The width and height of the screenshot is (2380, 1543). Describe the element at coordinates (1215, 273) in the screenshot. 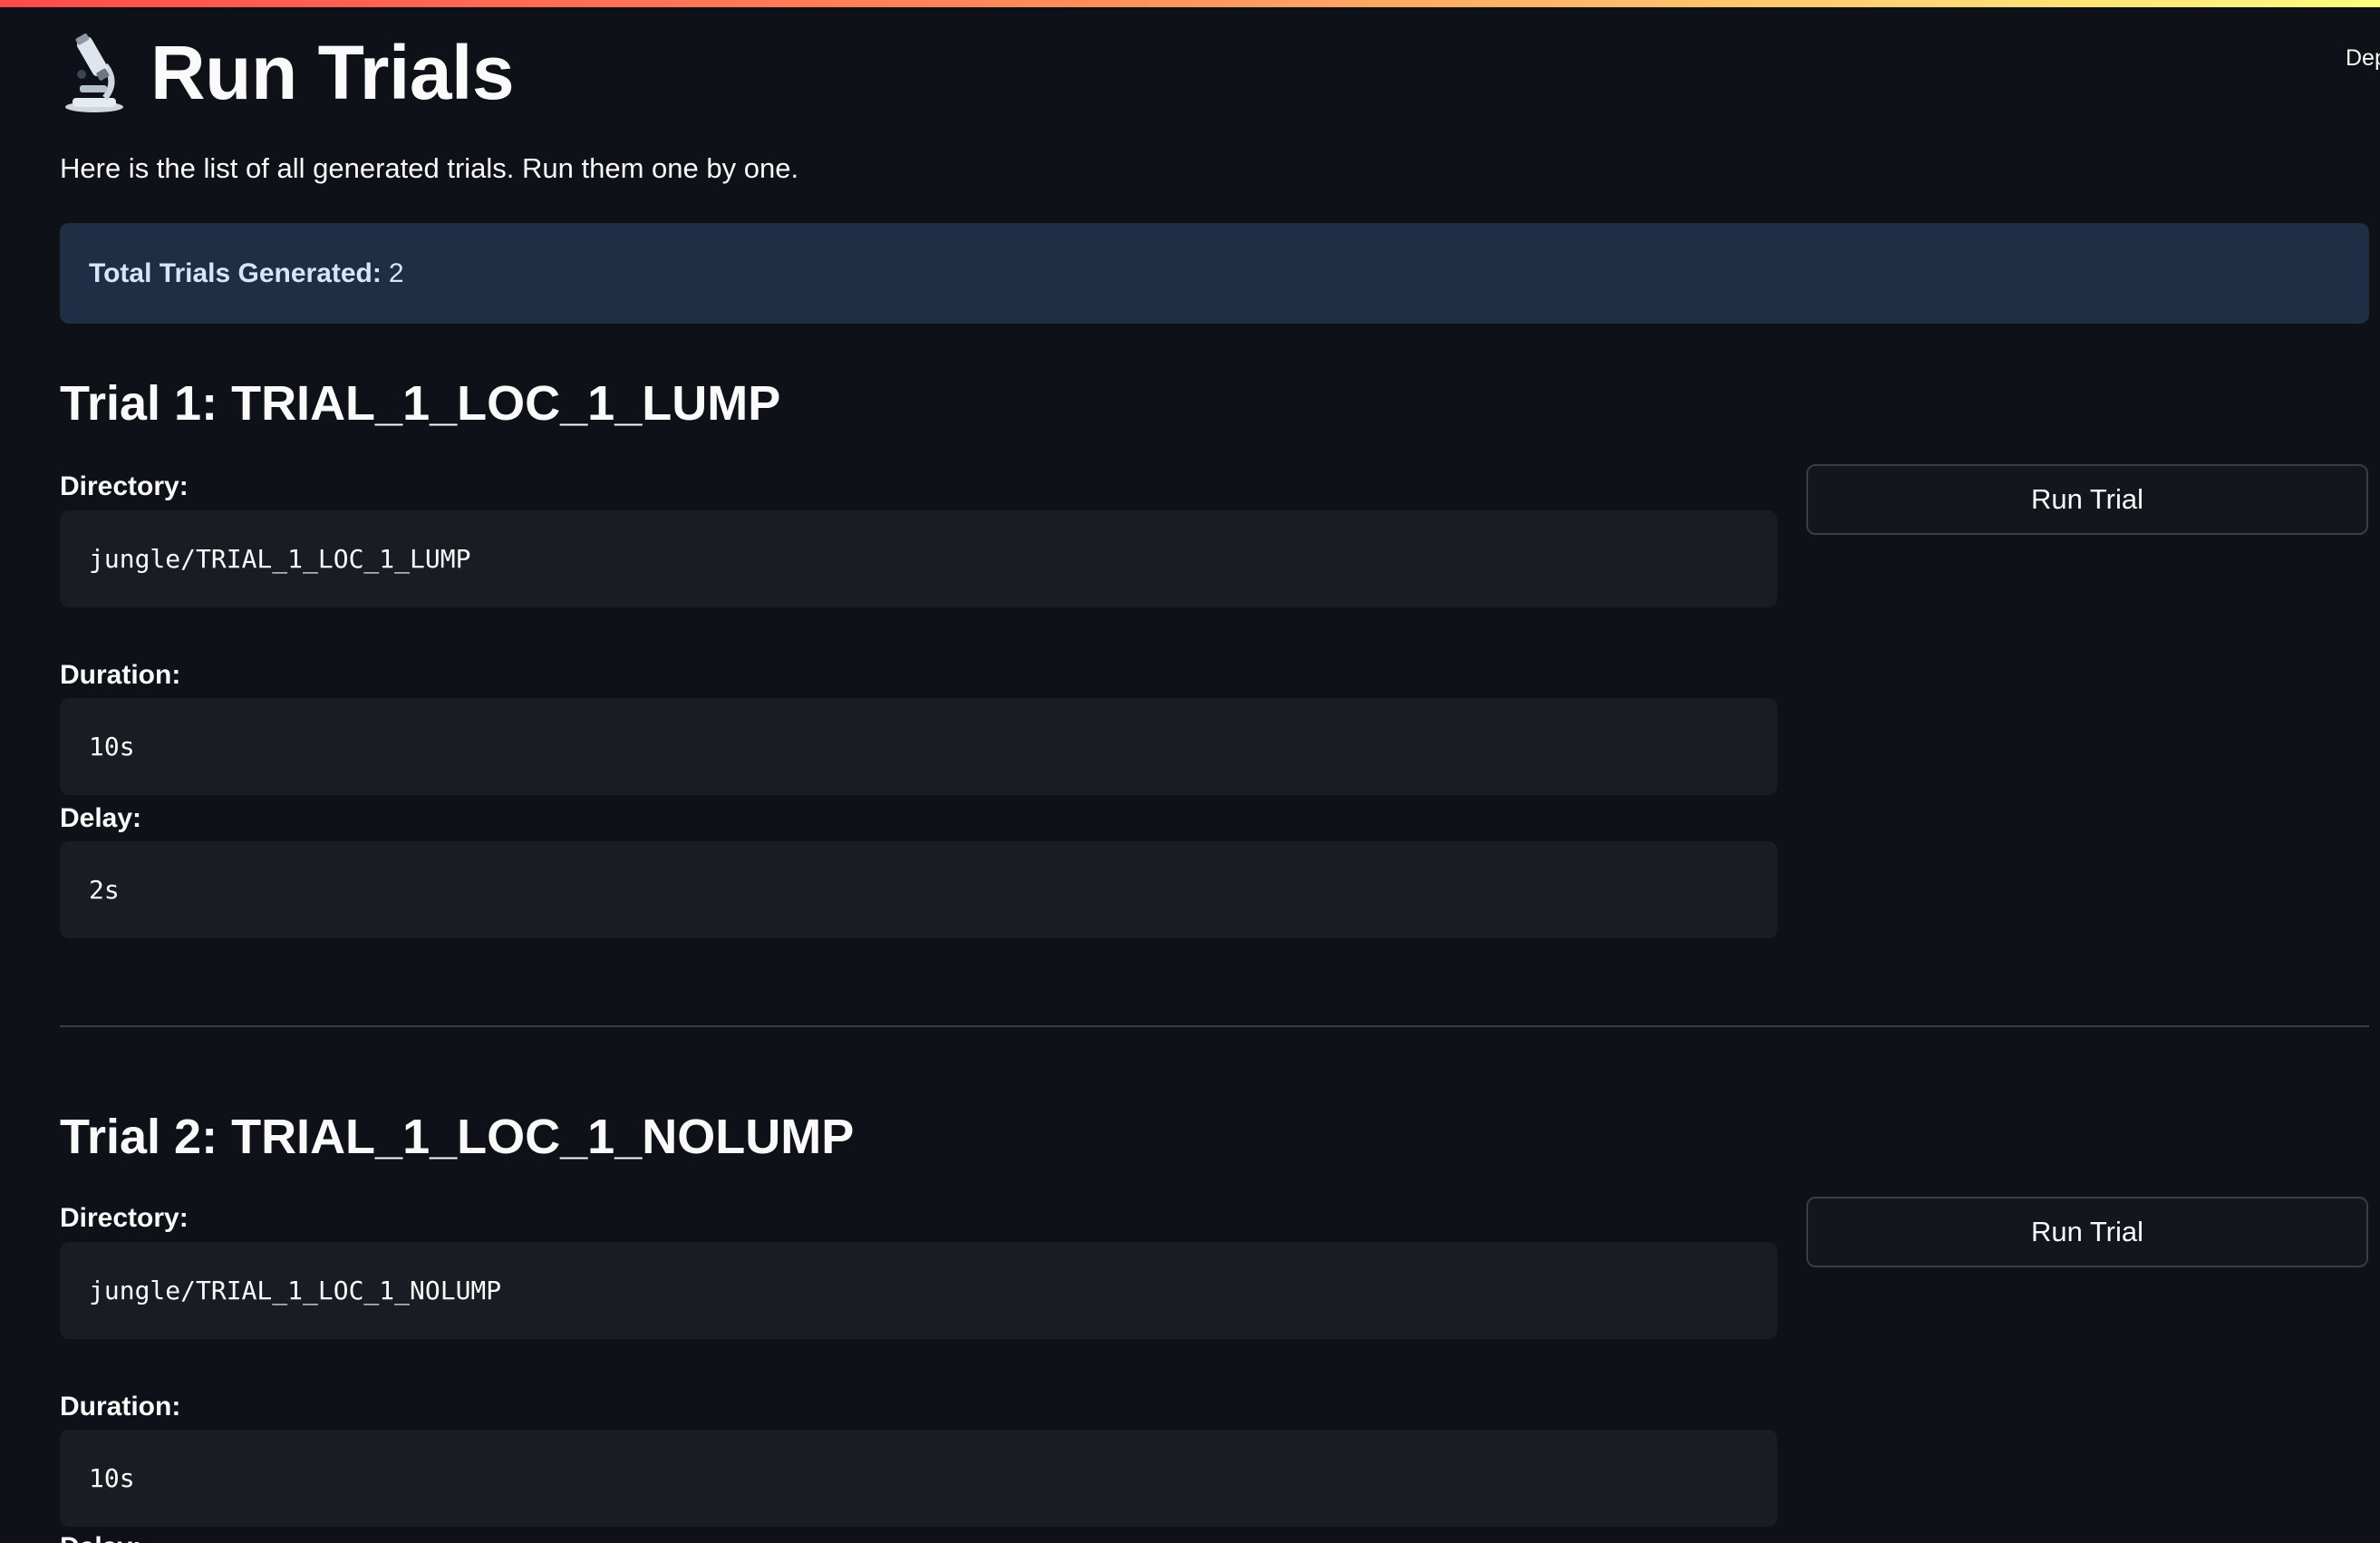

I see `trials-count-info: Total Trials Generated: 2` at that location.